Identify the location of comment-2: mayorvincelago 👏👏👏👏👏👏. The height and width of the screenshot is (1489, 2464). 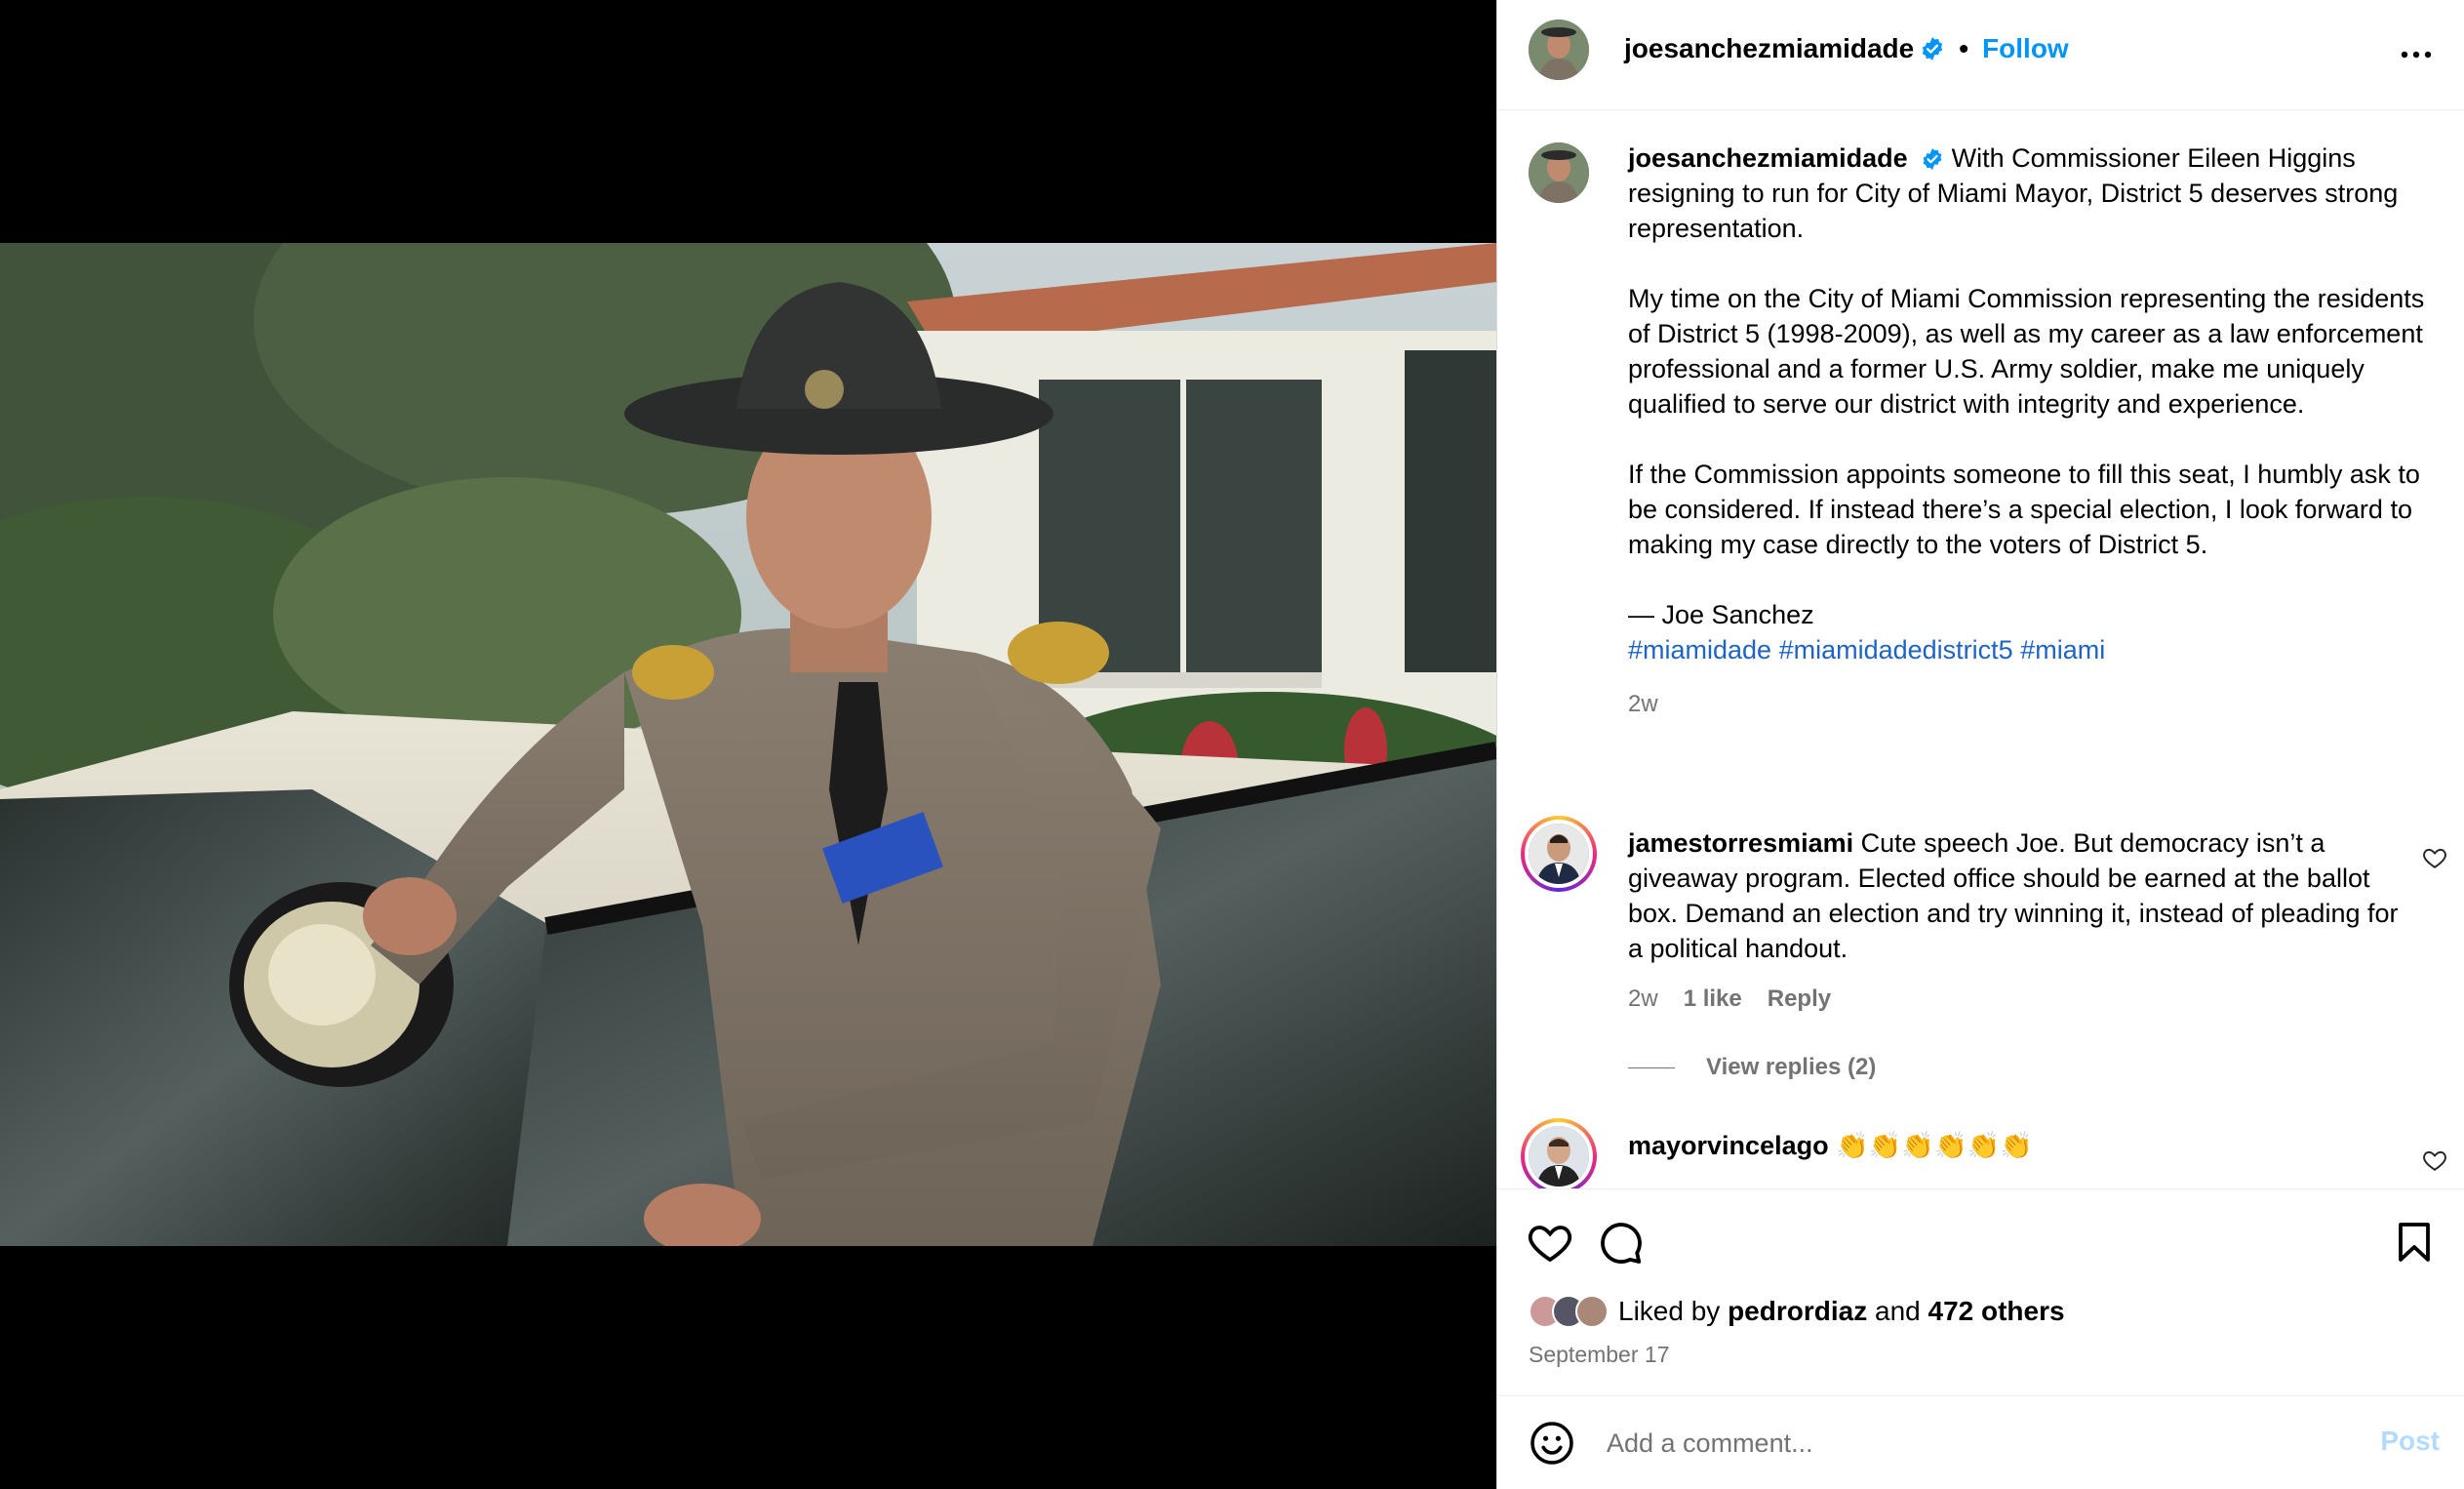
(2018, 1145).